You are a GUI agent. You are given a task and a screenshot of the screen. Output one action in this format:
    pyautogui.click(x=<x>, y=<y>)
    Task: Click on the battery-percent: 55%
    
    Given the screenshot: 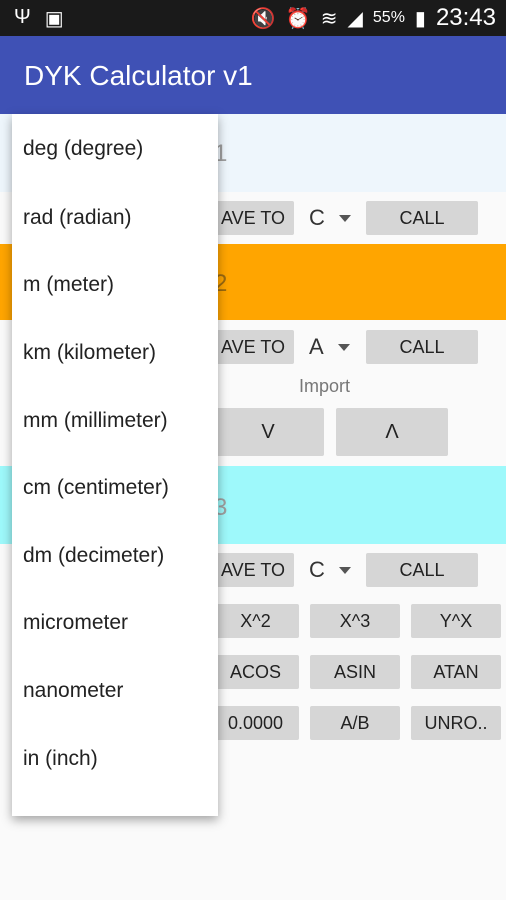 What is the action you would take?
    pyautogui.click(x=388, y=17)
    